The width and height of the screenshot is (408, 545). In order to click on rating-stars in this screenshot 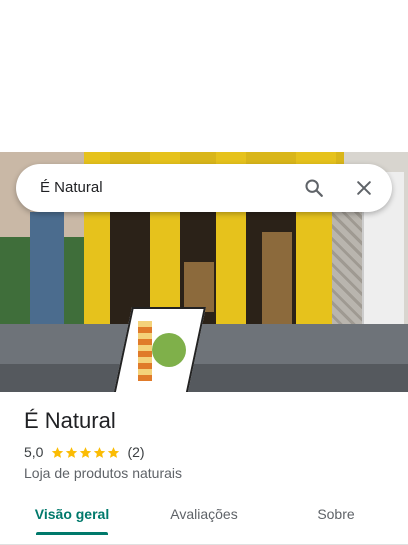, I will do `click(86, 452)`.